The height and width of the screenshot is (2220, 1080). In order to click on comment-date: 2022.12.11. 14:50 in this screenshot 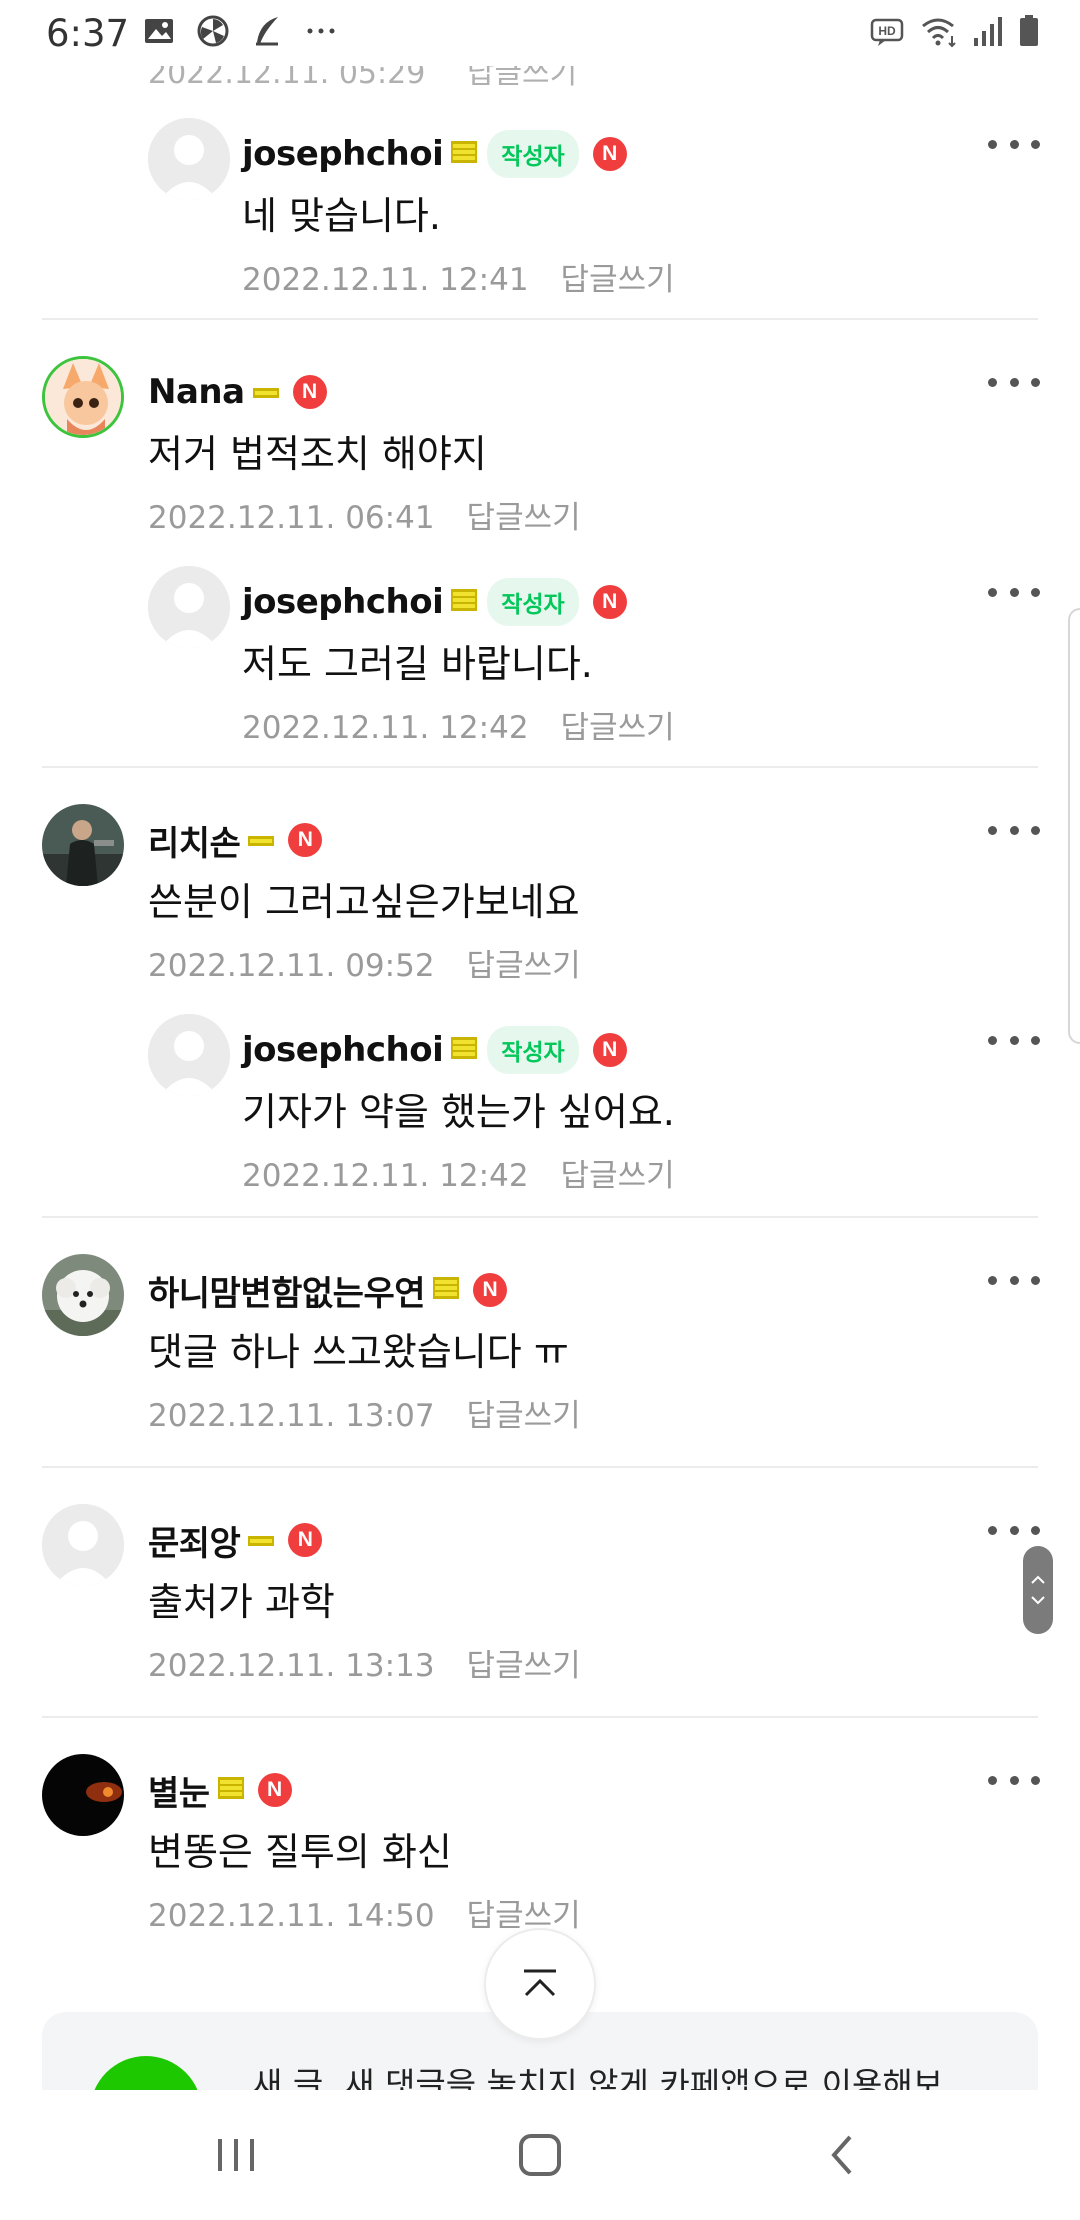, I will do `click(291, 1916)`.